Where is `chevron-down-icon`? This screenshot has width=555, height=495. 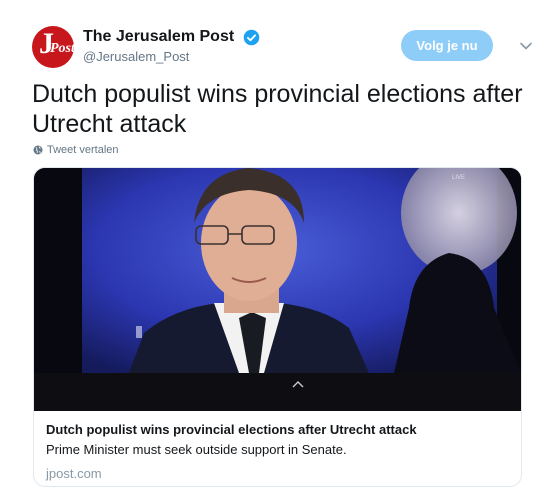 chevron-down-icon is located at coordinates (526, 46).